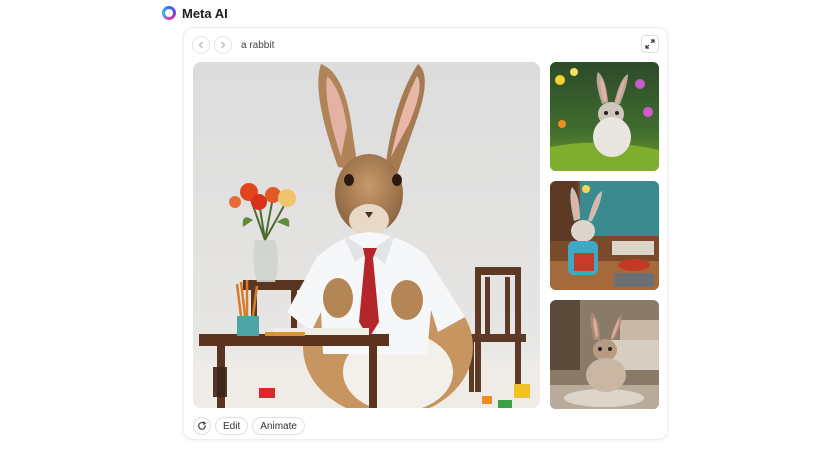 Image resolution: width=828 pixels, height=466 pixels. What do you see at coordinates (425, 45) in the screenshot?
I see `card-toolbar: a rabbit` at bounding box center [425, 45].